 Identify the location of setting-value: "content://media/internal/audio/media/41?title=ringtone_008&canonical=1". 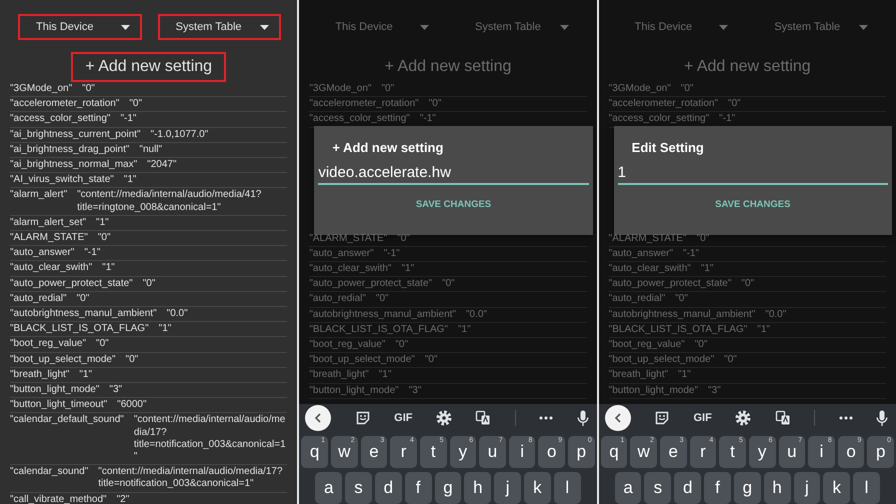
(169, 201).